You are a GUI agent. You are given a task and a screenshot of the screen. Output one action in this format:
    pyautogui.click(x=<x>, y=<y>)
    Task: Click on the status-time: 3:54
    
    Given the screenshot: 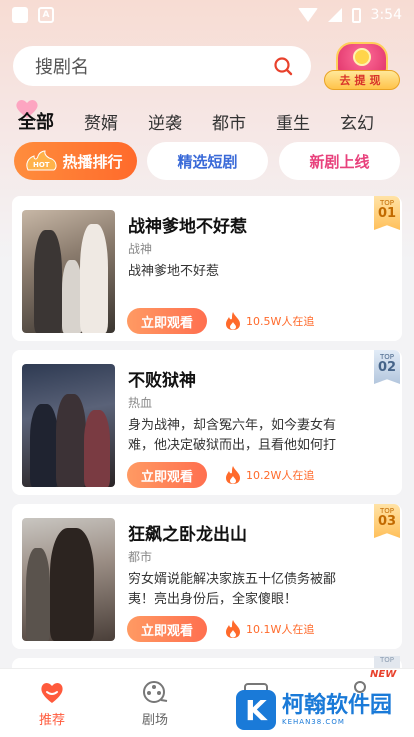 What is the action you would take?
    pyautogui.click(x=386, y=15)
    